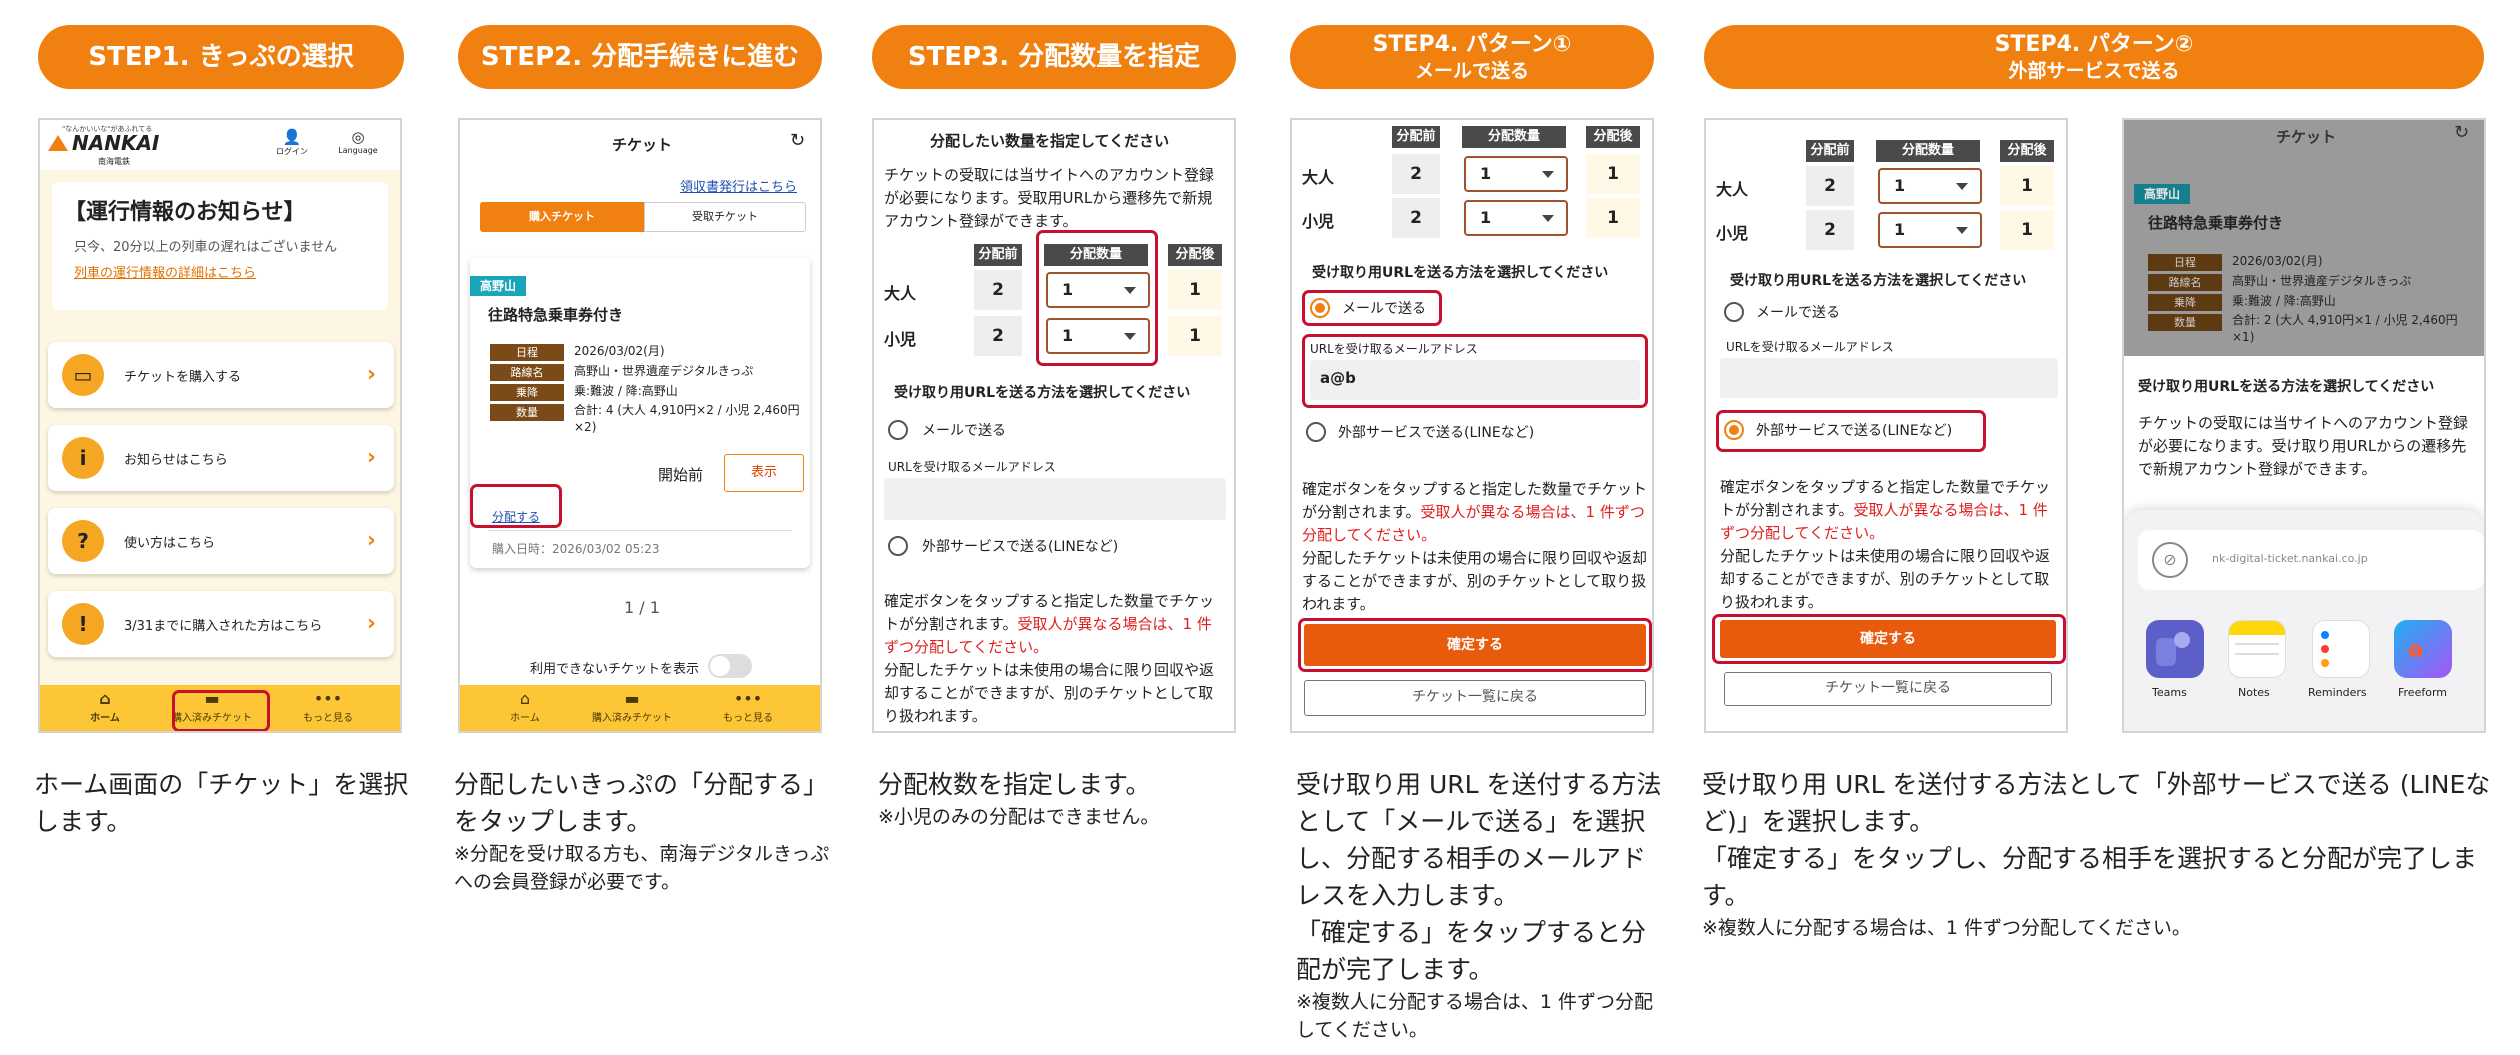  I want to click on safari-compass-icon: ⊘, so click(2170, 560).